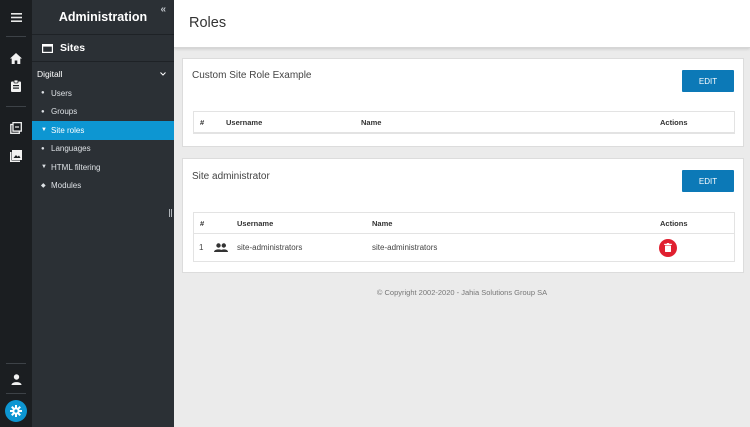 This screenshot has height=427, width=750. I want to click on user-icon, so click(16, 379).